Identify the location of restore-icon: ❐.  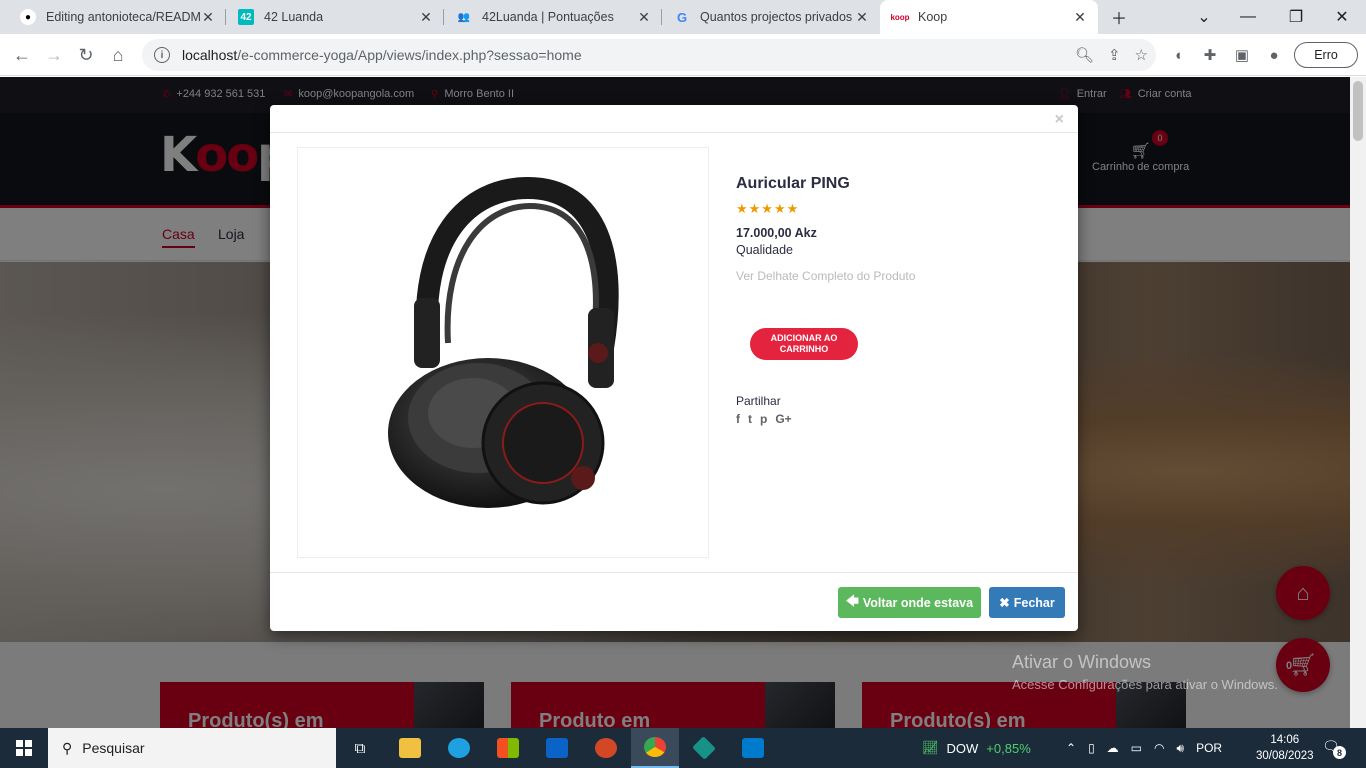
(1296, 17).